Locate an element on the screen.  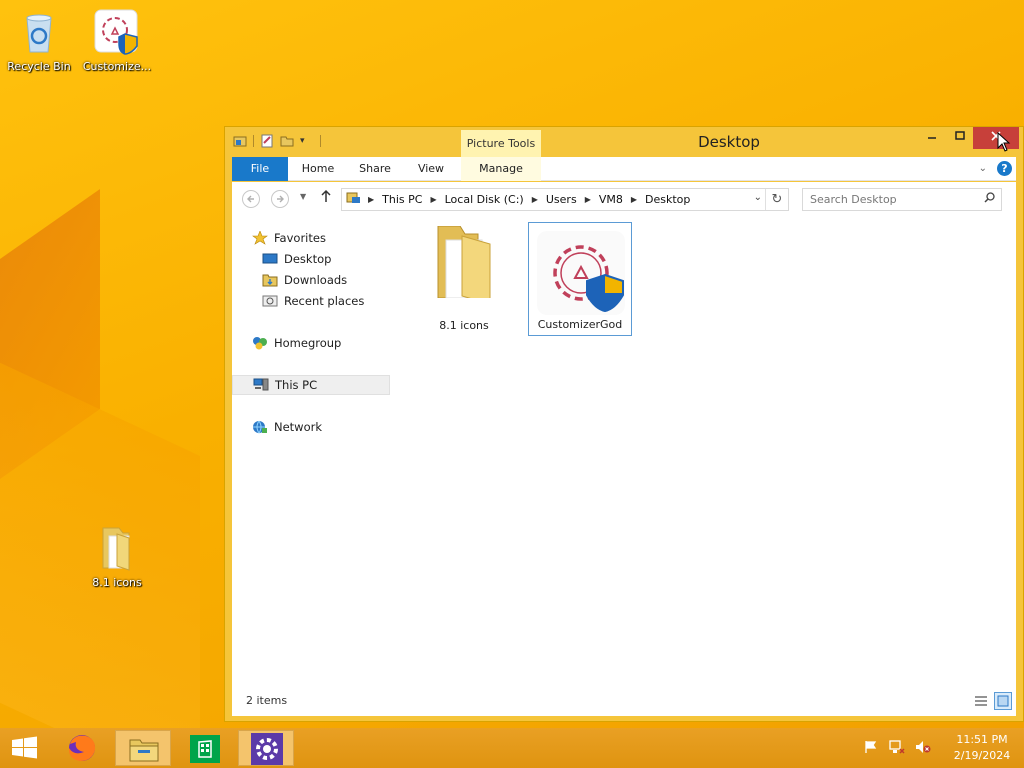
nav-recent-places-label: Recent places is located at coordinates (324, 301).